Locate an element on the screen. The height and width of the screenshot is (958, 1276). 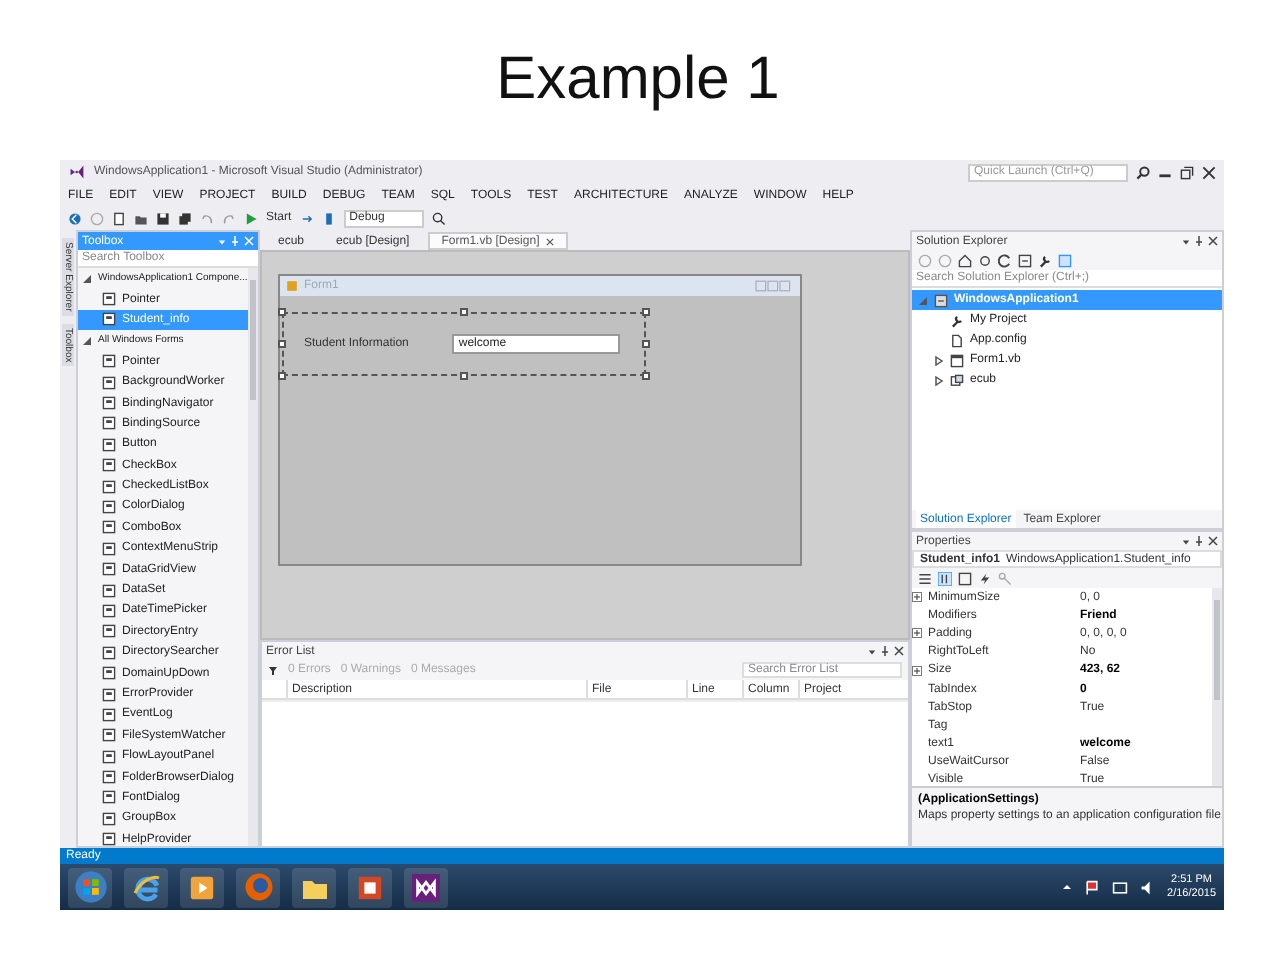
app-logo-icon is located at coordinates (77, 172).